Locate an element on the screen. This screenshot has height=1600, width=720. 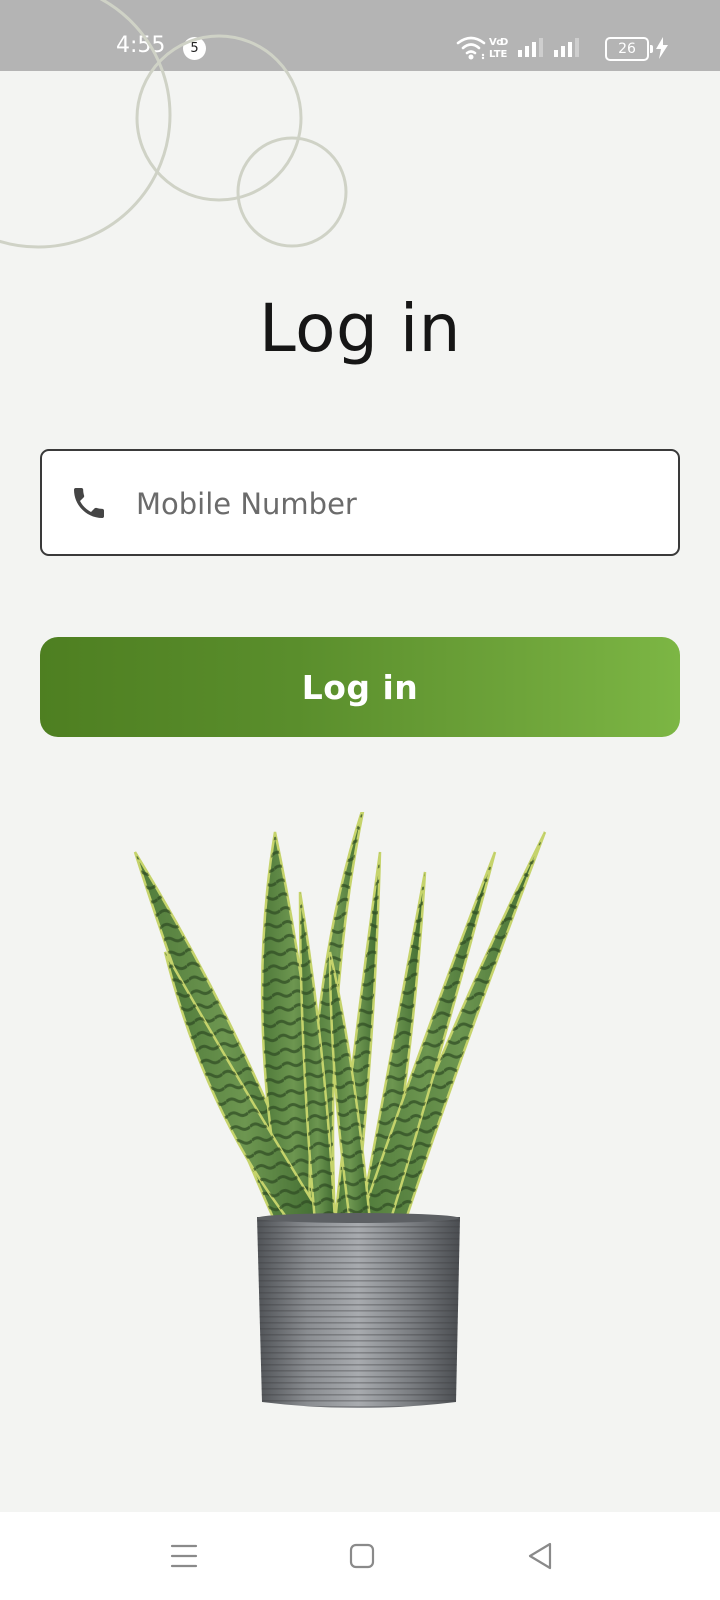
navigation-bar is located at coordinates (360, 1556).